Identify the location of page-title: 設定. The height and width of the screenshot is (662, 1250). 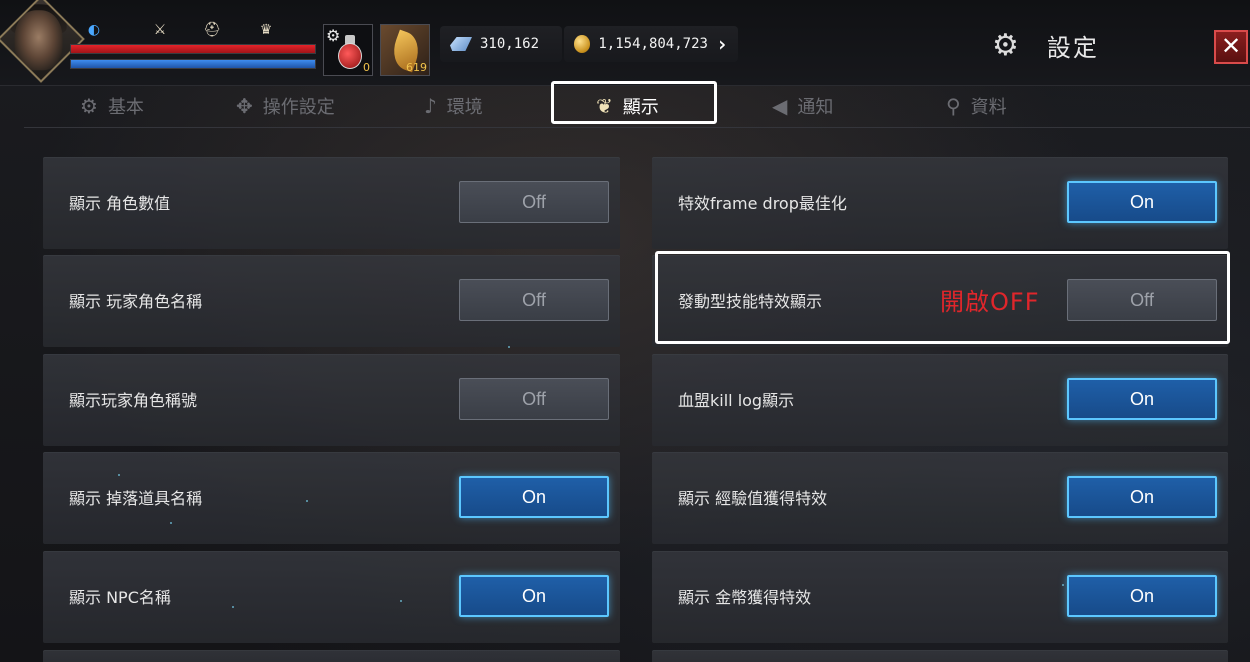
(1072, 48).